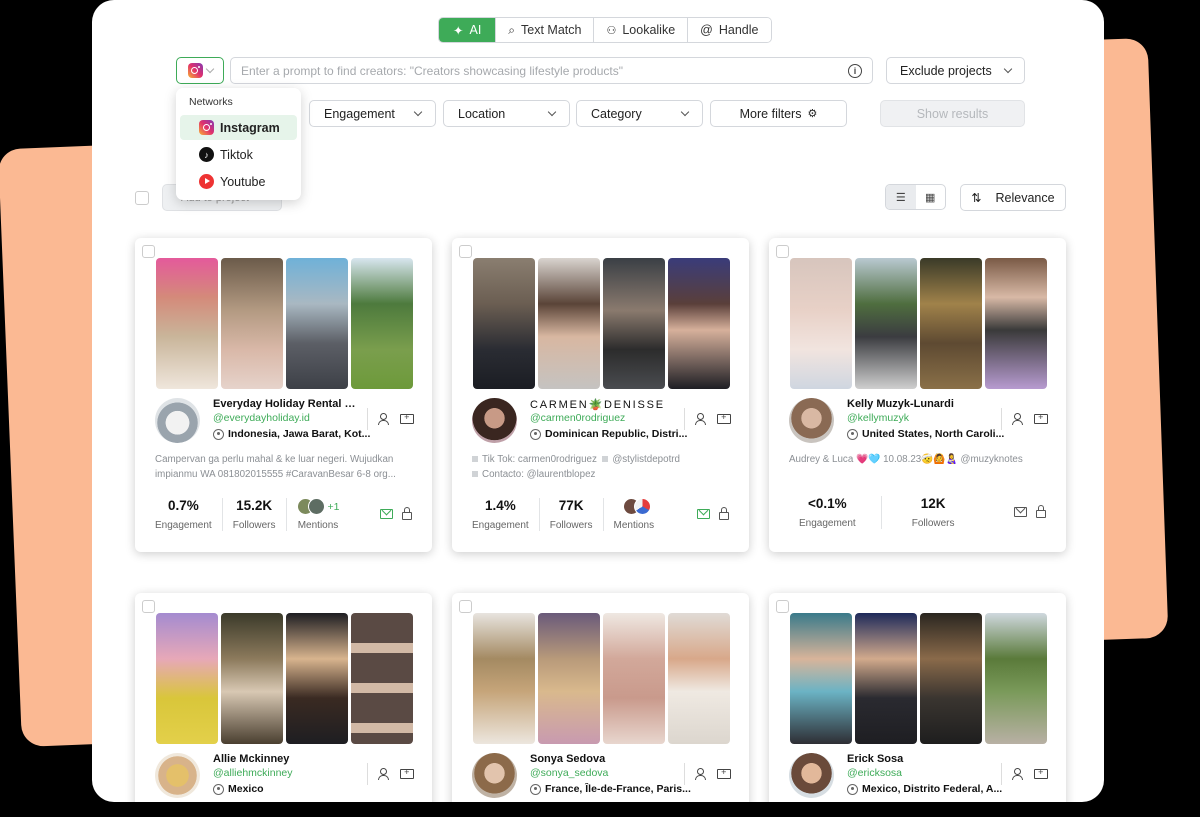  I want to click on stat-mentions: Mentions, so click(639, 514).